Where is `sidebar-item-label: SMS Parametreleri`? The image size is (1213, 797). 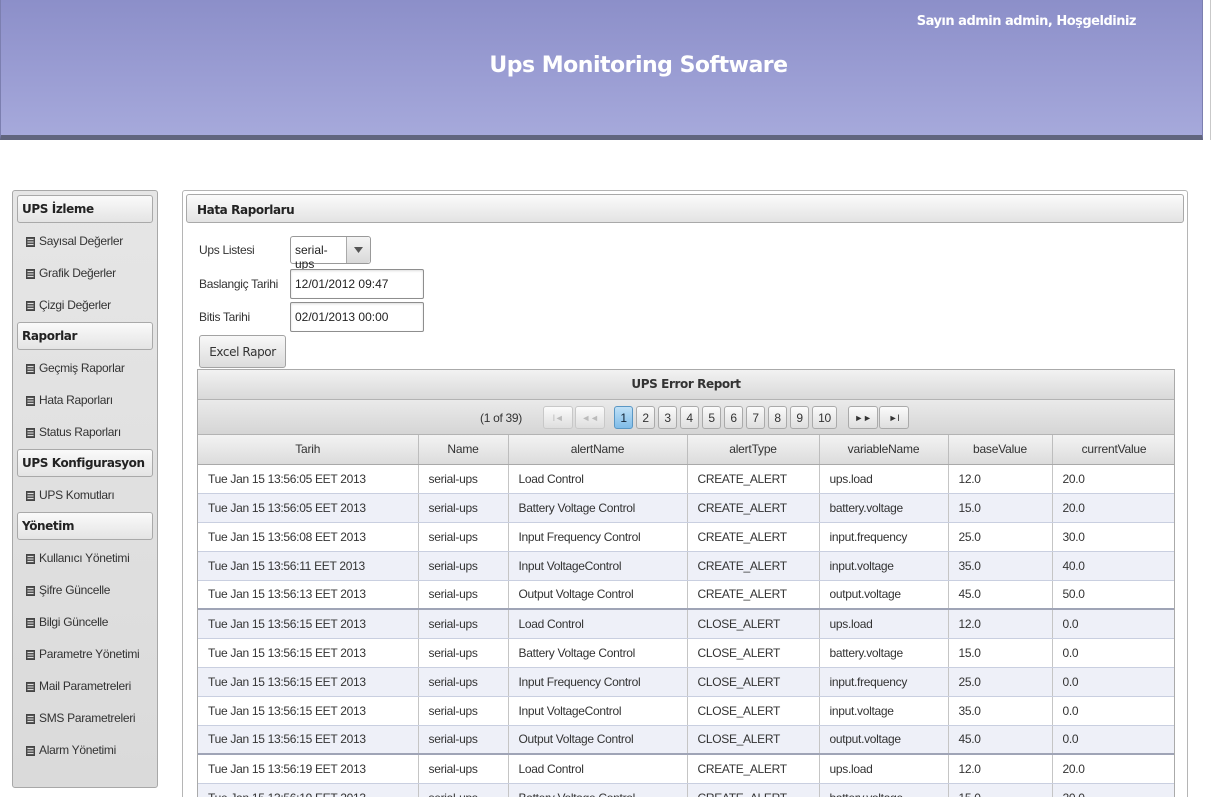 sidebar-item-label: SMS Parametreleri is located at coordinates (87, 718).